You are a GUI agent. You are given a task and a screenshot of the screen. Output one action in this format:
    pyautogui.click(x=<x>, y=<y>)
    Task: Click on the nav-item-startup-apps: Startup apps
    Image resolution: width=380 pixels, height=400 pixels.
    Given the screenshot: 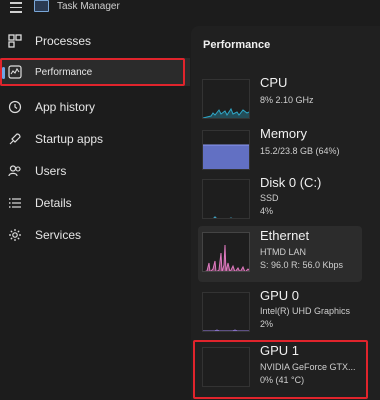 What is the action you would take?
    pyautogui.click(x=95, y=139)
    